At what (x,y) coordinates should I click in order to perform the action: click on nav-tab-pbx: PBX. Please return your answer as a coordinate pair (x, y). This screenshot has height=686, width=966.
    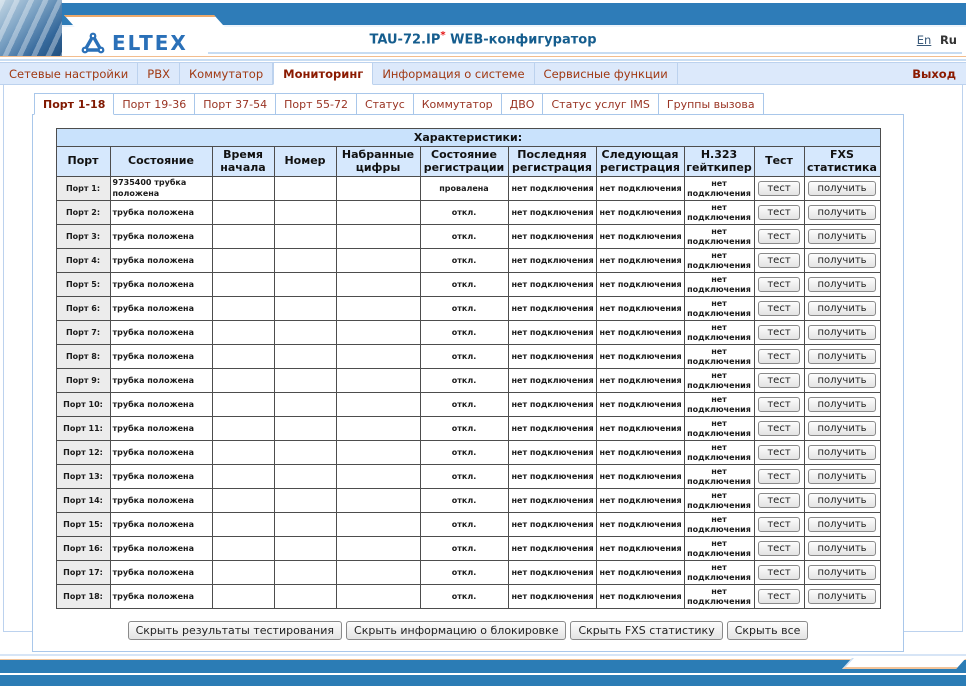
    Looking at the image, I should click on (159, 73).